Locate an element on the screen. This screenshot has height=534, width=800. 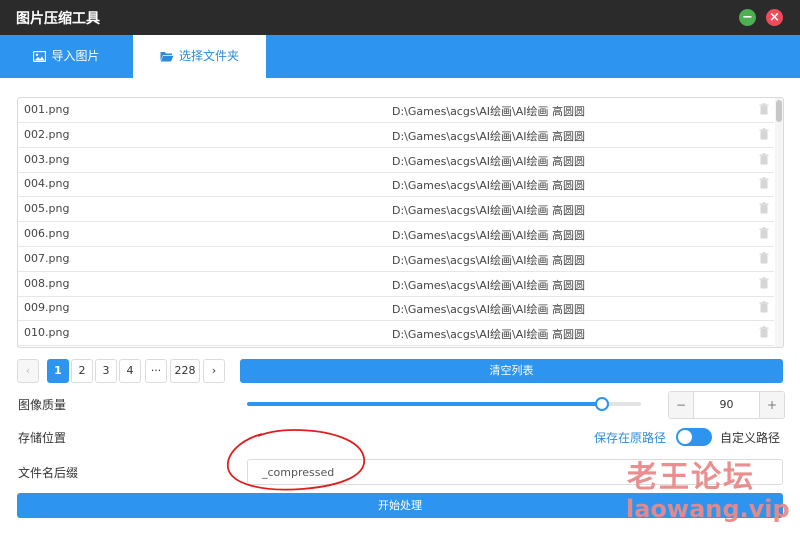
save-custom-path-option: 自定义路径 is located at coordinates (750, 437).